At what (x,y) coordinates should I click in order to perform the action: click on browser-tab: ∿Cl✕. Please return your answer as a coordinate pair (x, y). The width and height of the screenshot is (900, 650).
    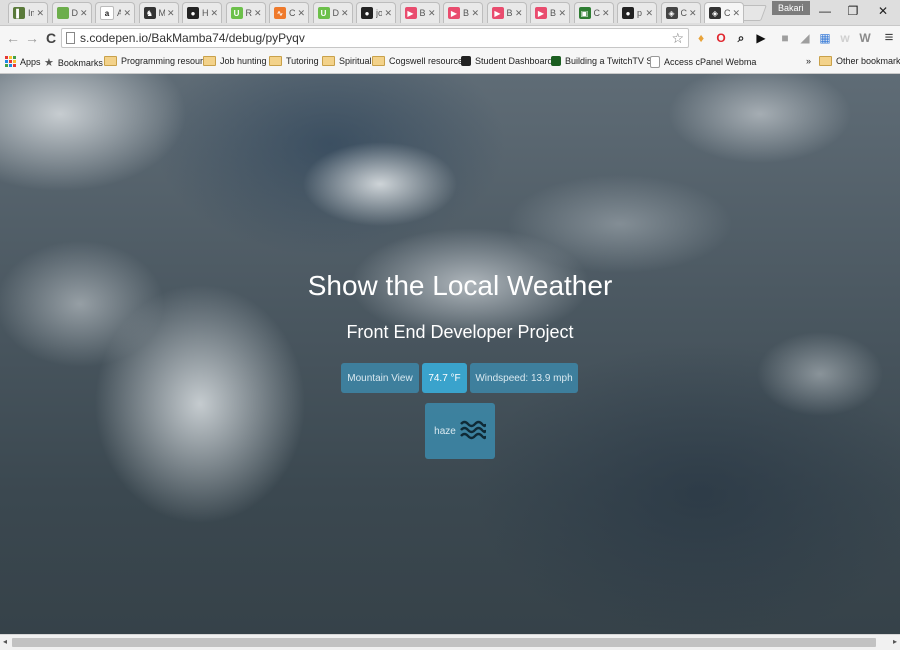
    Looking at the image, I should click on (289, 12).